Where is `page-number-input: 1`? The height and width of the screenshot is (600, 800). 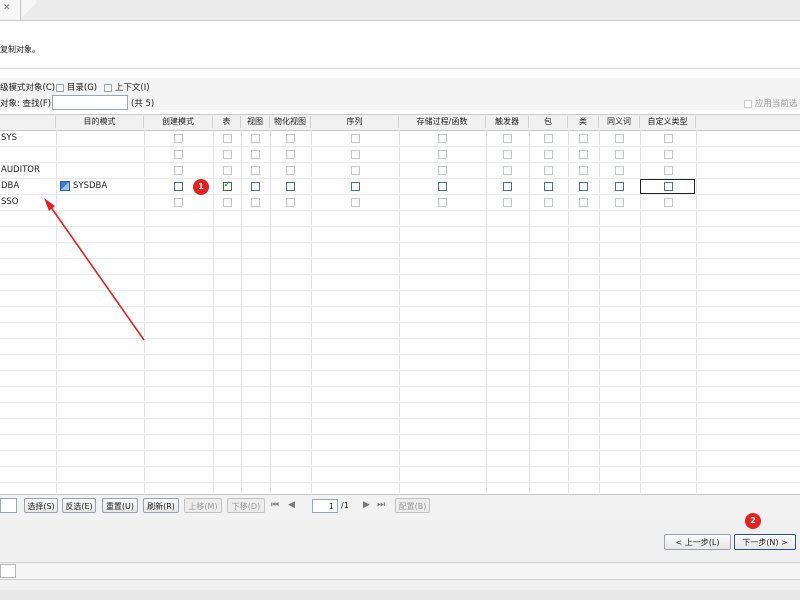
page-number-input: 1 is located at coordinates (325, 506).